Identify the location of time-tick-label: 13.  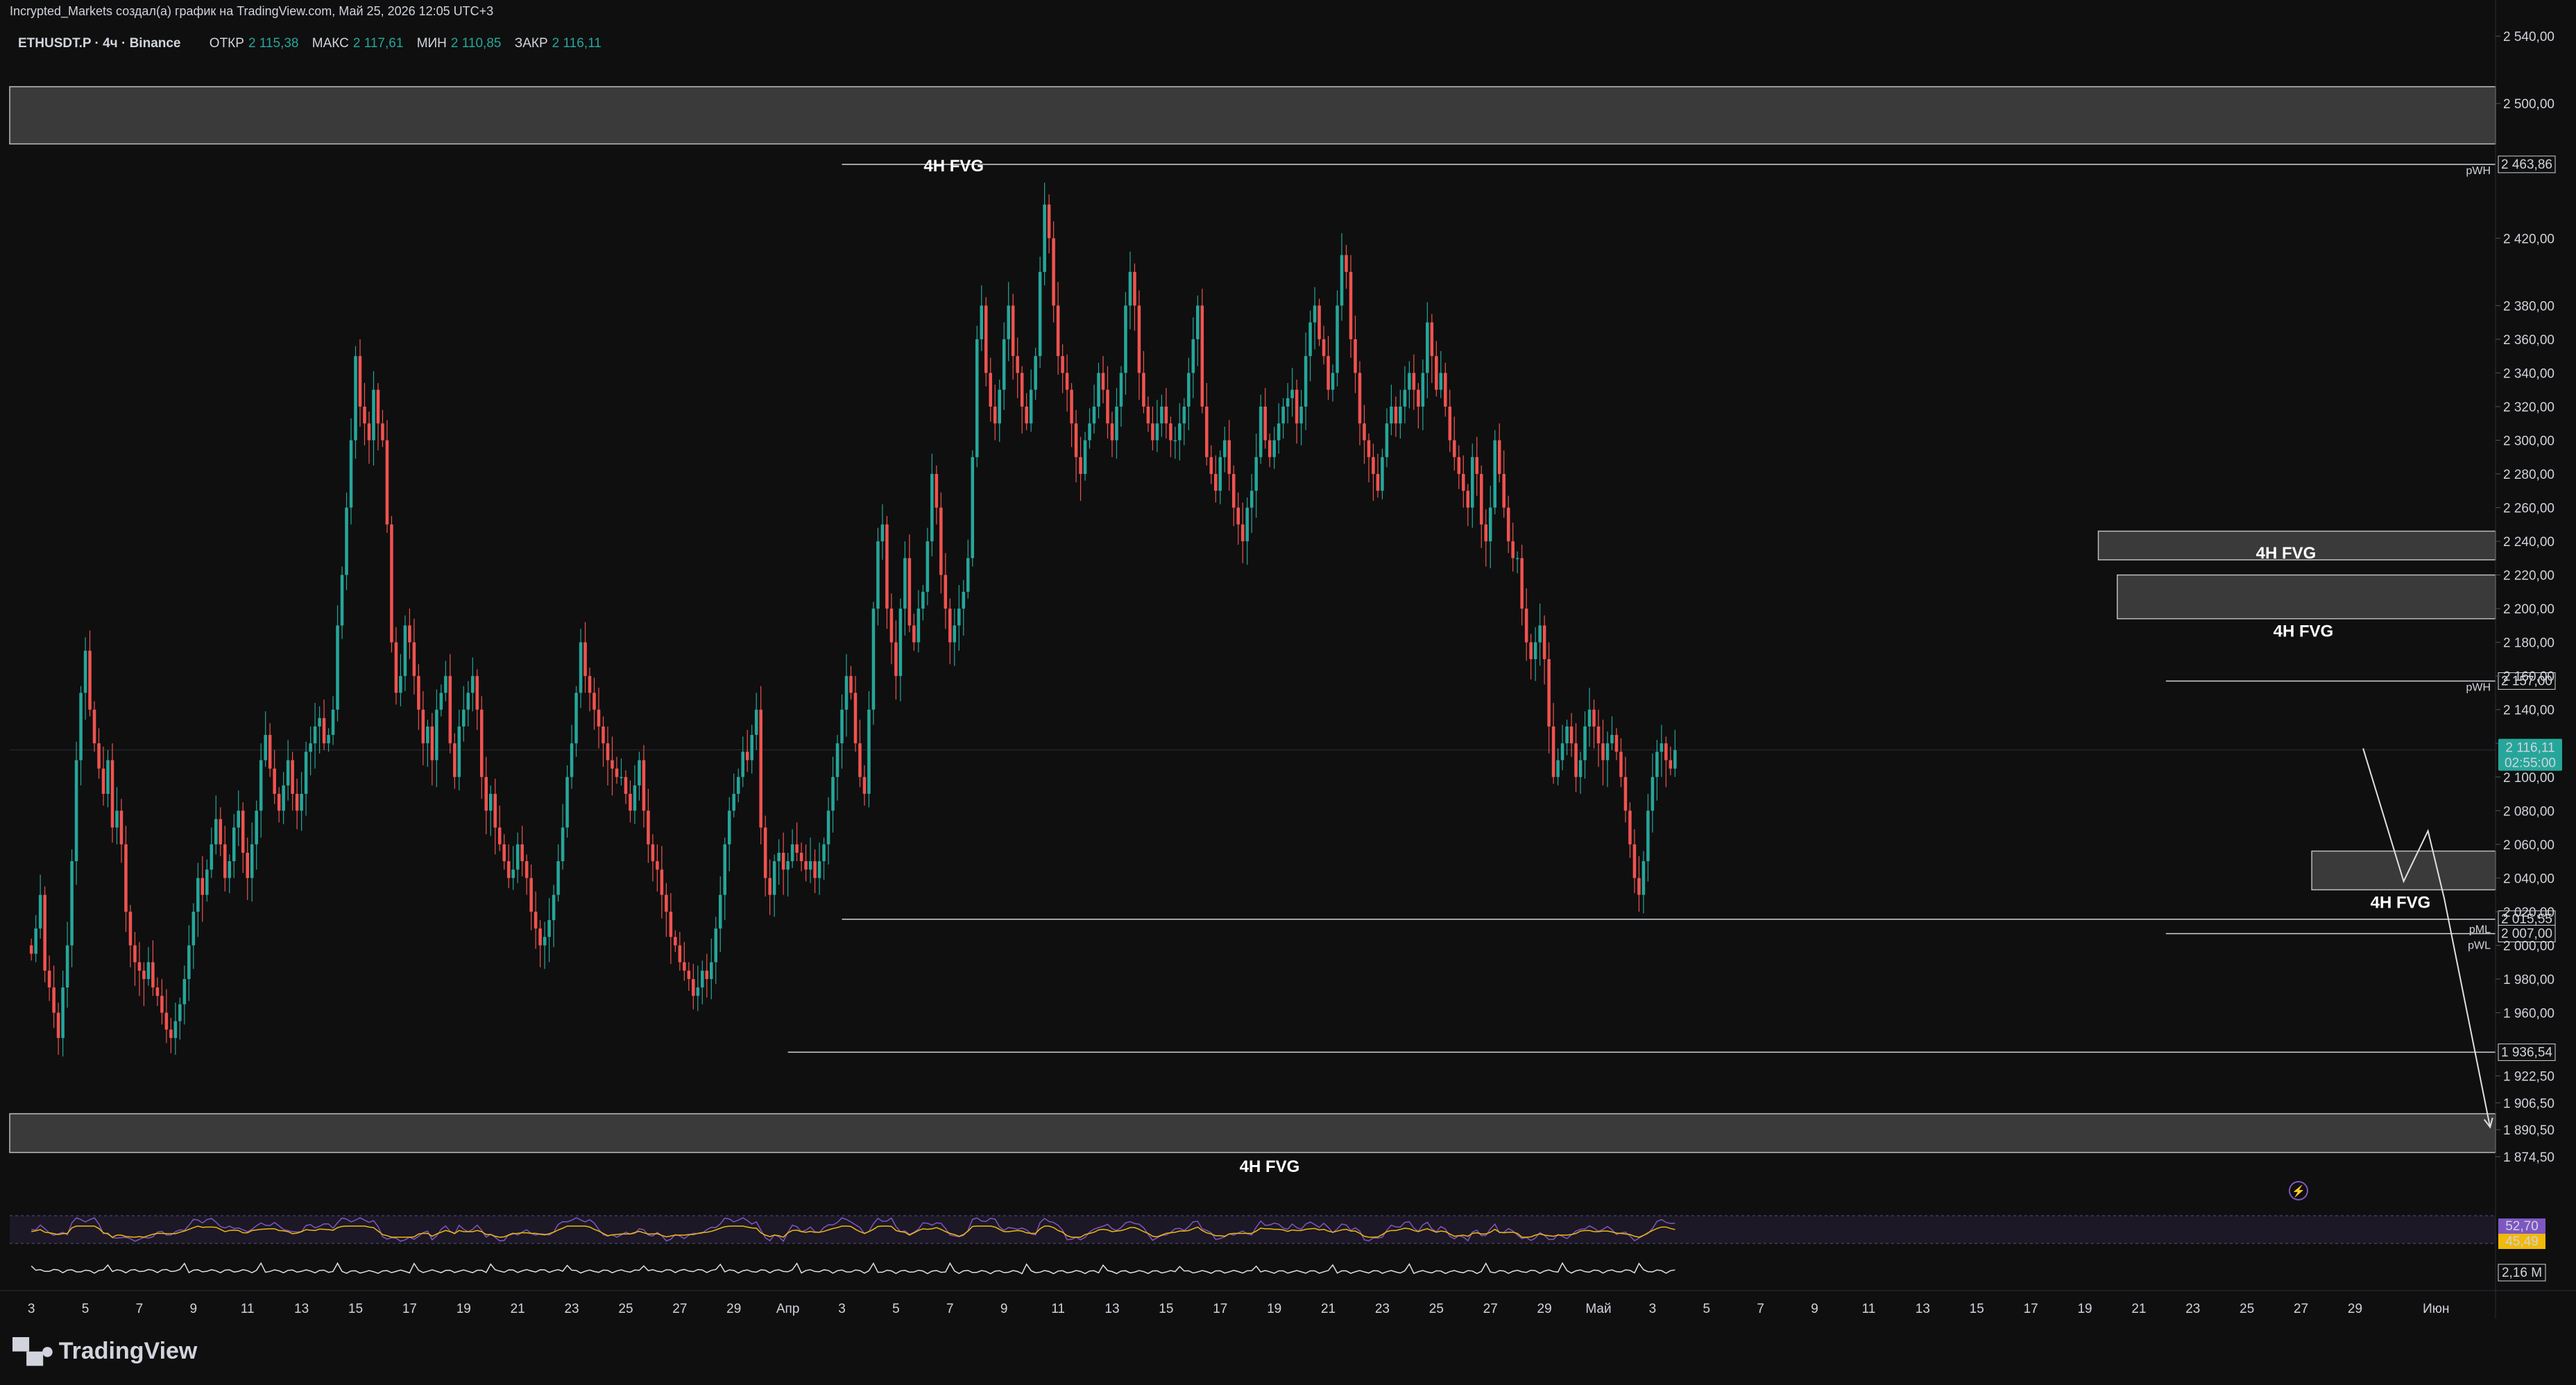
(301, 1309).